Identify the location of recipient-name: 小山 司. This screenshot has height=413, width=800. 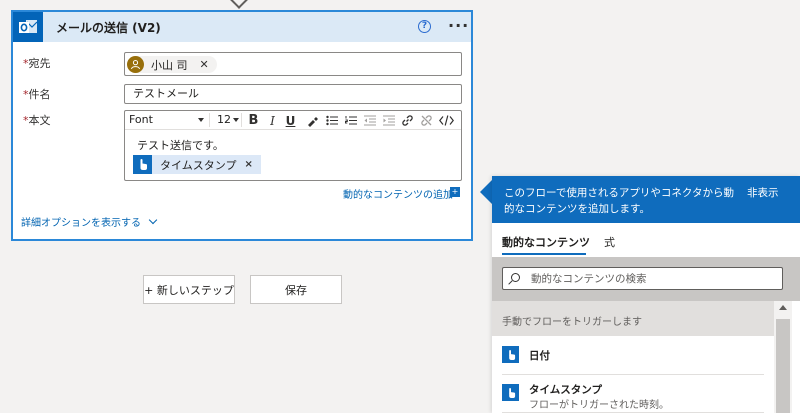
(169, 65).